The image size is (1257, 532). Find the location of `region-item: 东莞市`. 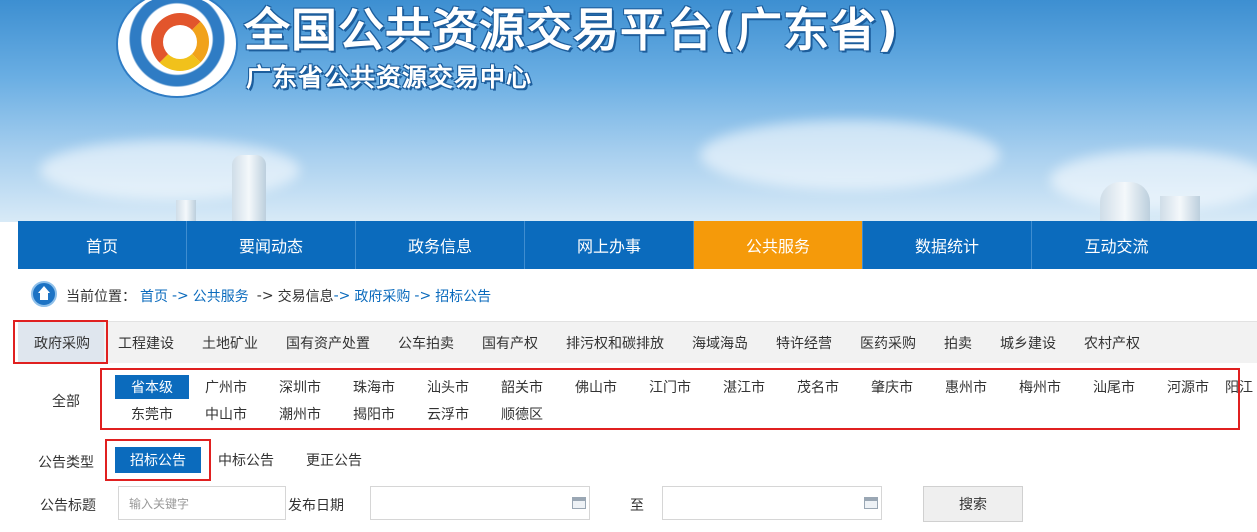

region-item: 东莞市 is located at coordinates (152, 414).